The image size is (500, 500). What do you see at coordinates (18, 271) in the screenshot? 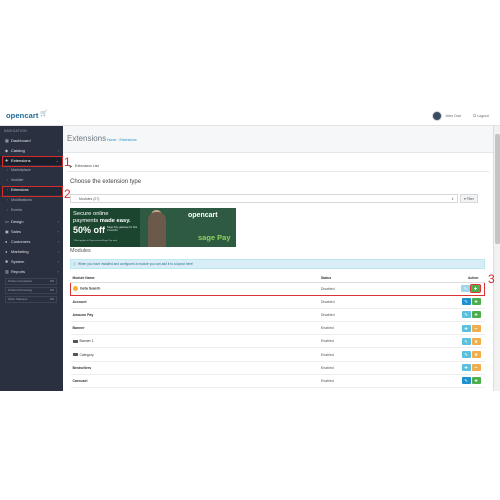
I see `sidebar-item-label: Reports` at bounding box center [18, 271].